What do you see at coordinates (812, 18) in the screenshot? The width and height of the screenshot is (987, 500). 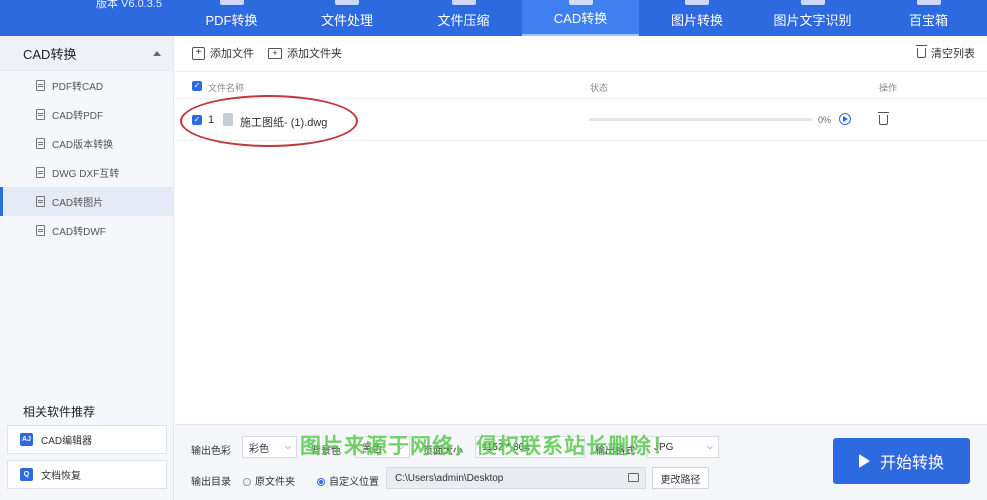 I see `tab-image-ocr: 图片文字识别` at bounding box center [812, 18].